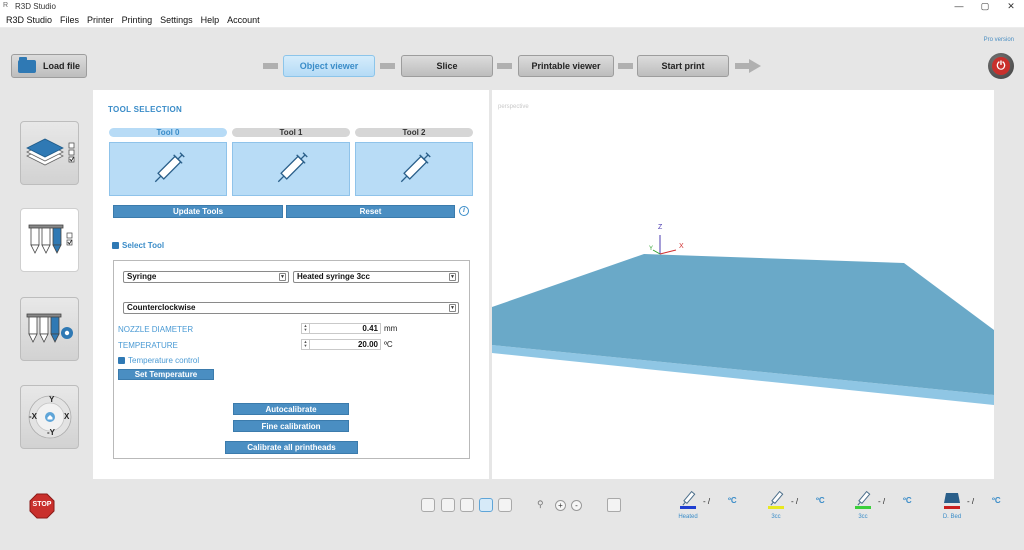 This screenshot has width=1024, height=550. Describe the element at coordinates (26, 64) in the screenshot. I see `folder-icon` at that location.